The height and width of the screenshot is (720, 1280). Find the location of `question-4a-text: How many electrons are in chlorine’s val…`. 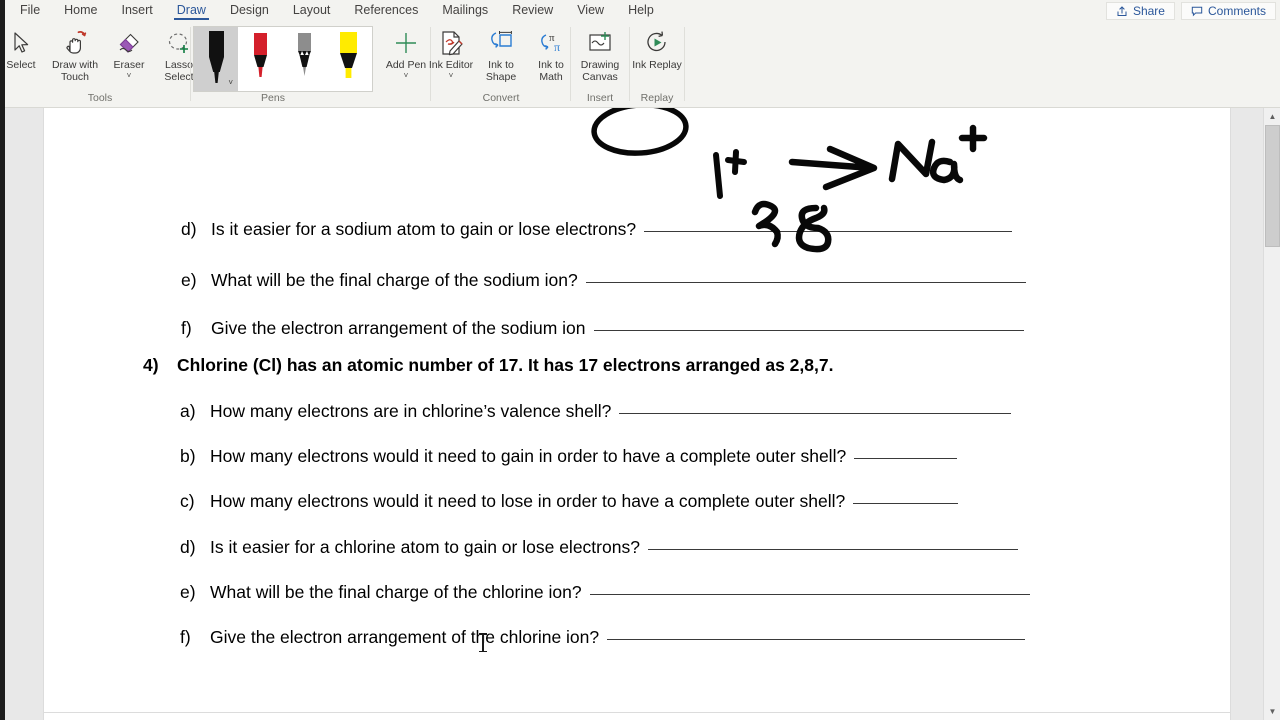

question-4a-text: How many electrons are in chlorine’s val… is located at coordinates (411, 411).